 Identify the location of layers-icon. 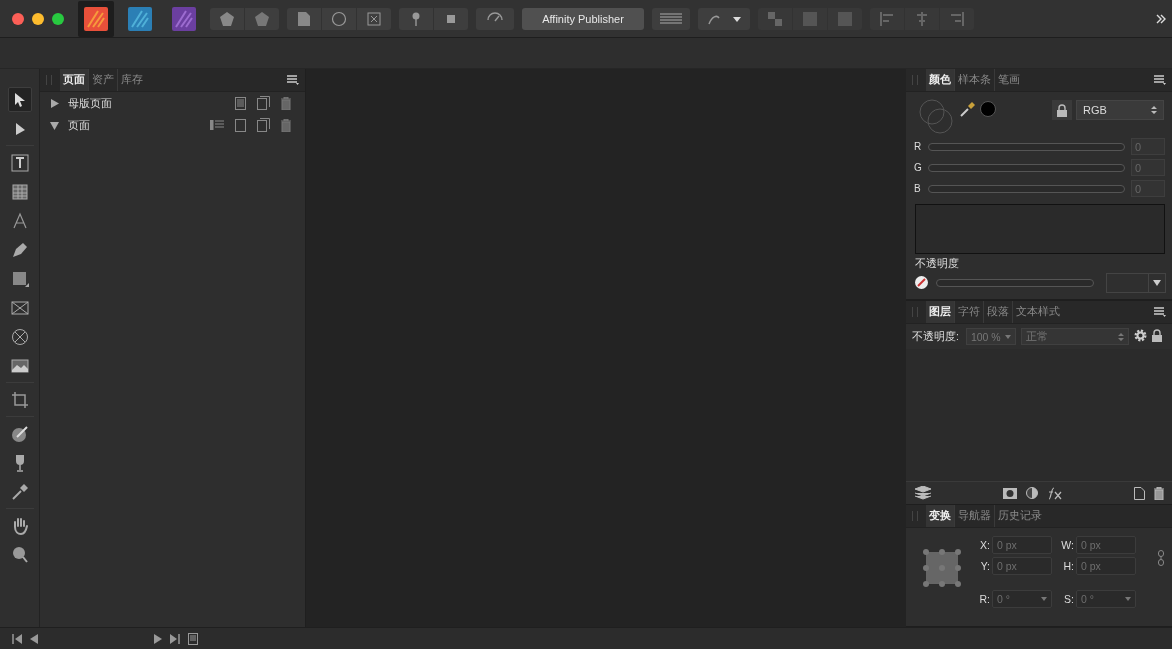
(923, 493).